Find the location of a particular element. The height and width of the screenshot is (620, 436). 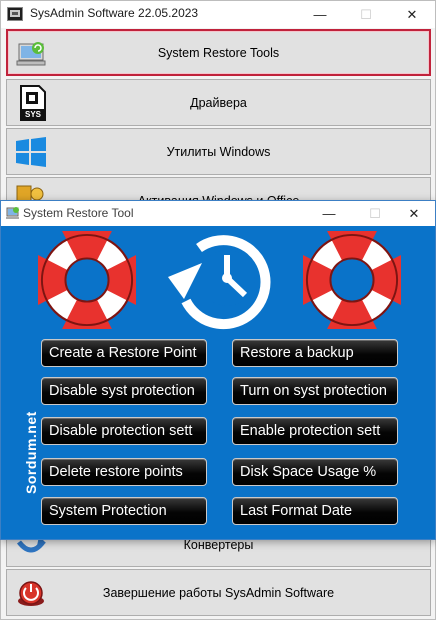

menu-windows-utilities: Утилиты Windows is located at coordinates (218, 151).